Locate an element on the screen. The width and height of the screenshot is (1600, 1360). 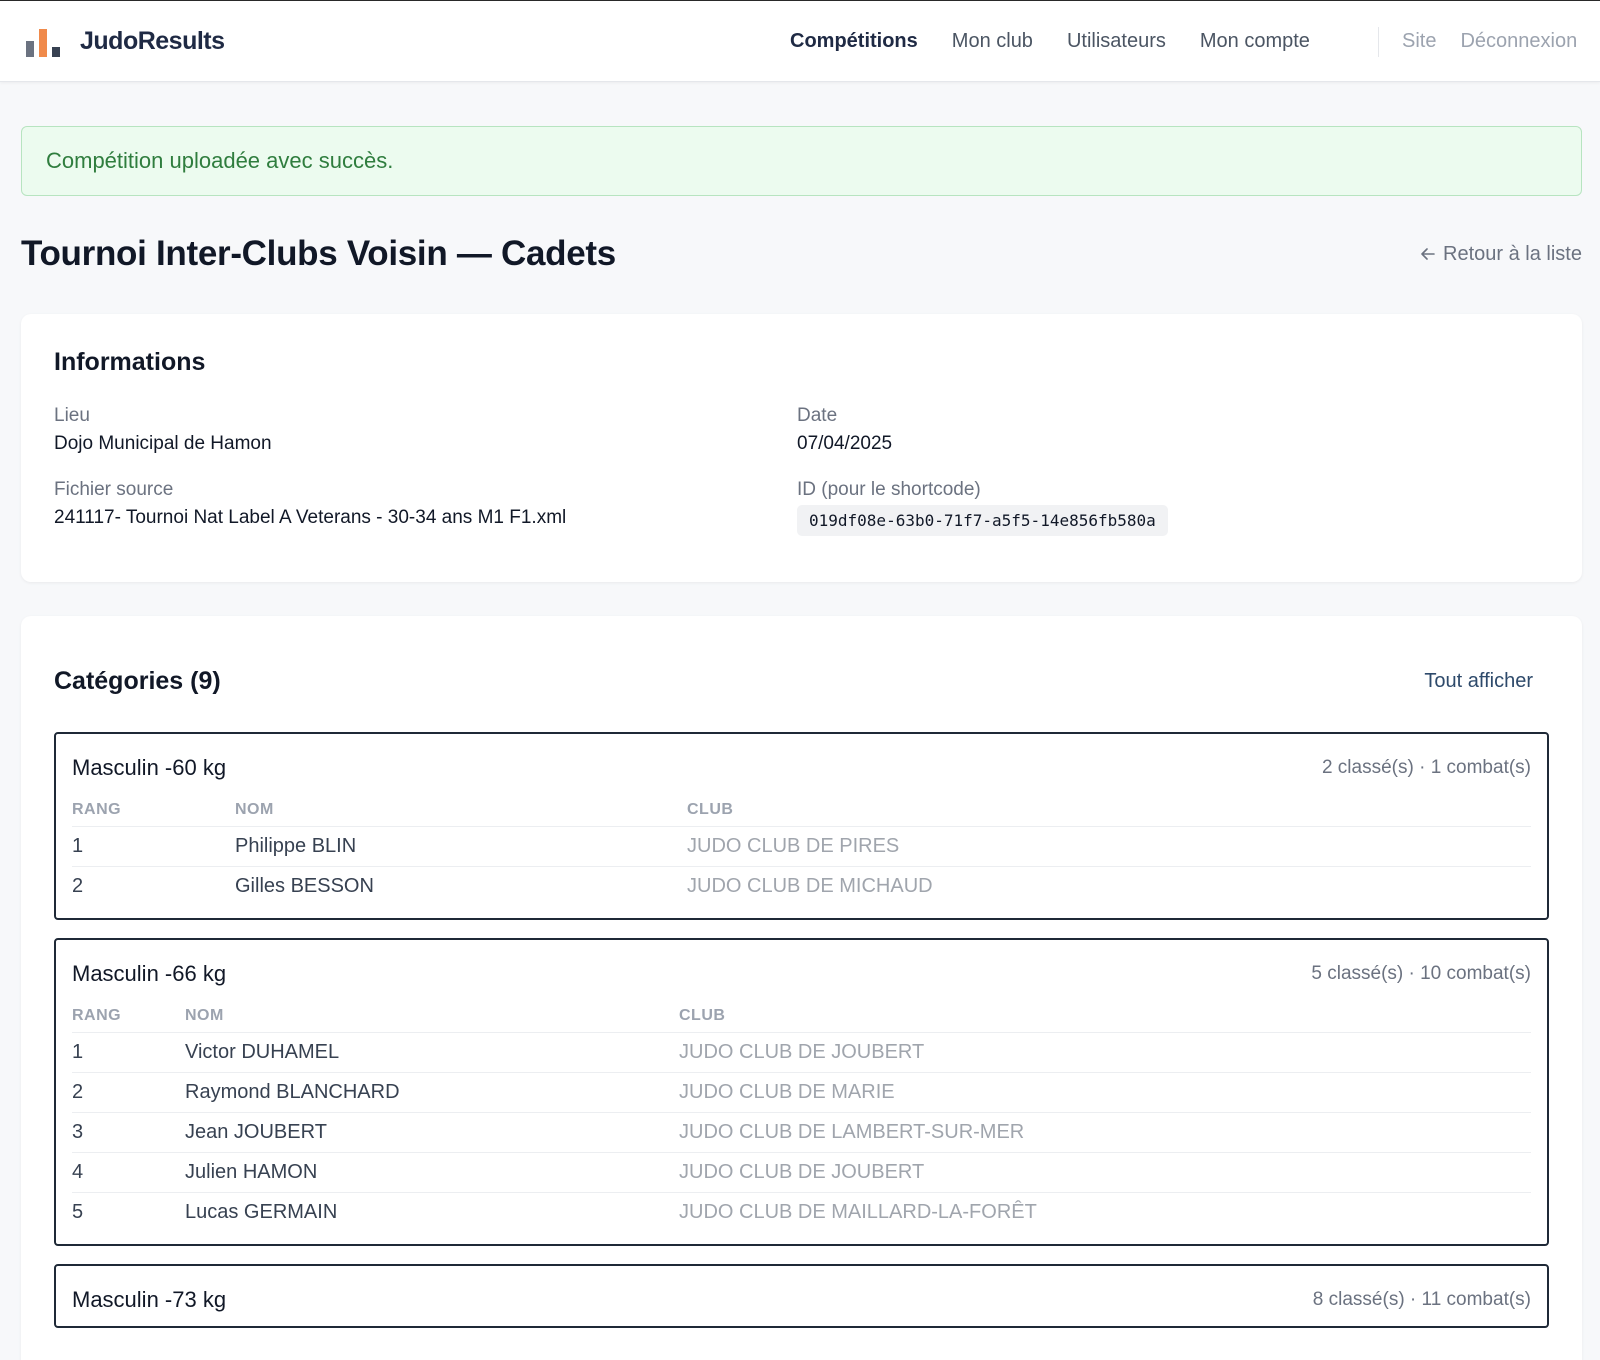
athlete-name-cell: Julien HAMON is located at coordinates (432, 1172).